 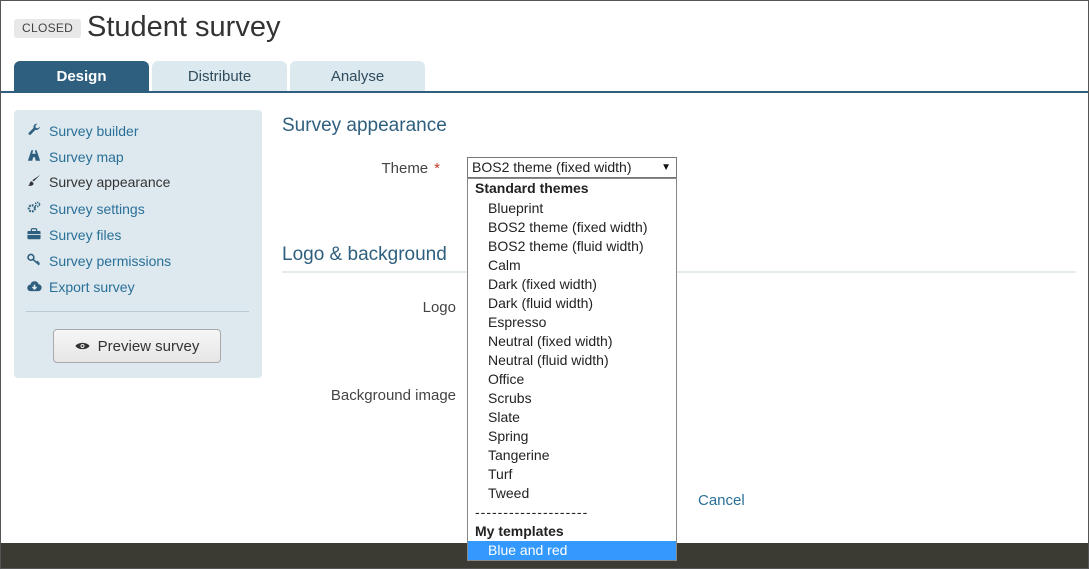 What do you see at coordinates (572, 246) in the screenshot?
I see `theme-option-bos2-fluid: BOS2 theme (fluid width)` at bounding box center [572, 246].